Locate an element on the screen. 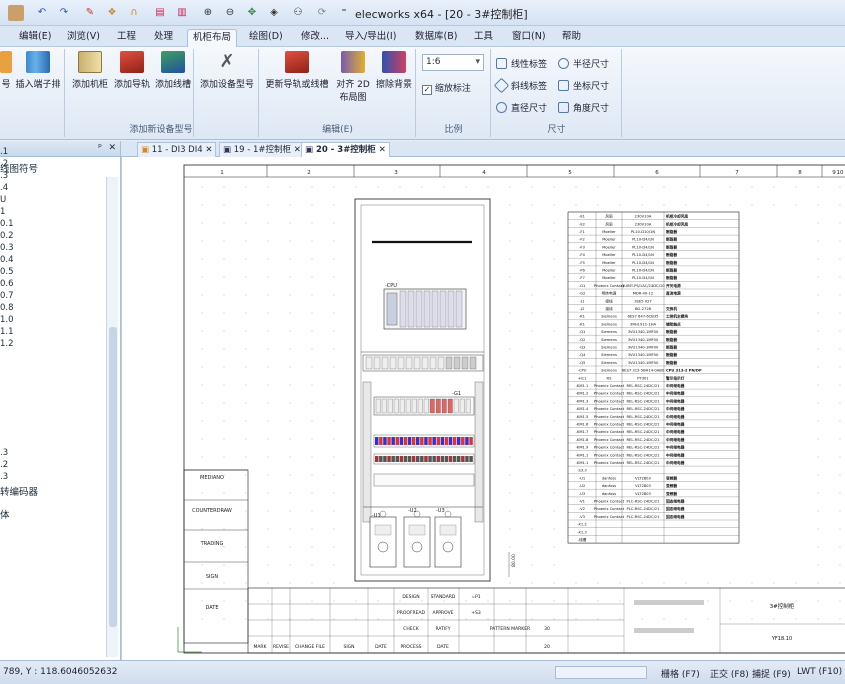  line-label-button: 线性标签 is located at coordinates (521, 63).